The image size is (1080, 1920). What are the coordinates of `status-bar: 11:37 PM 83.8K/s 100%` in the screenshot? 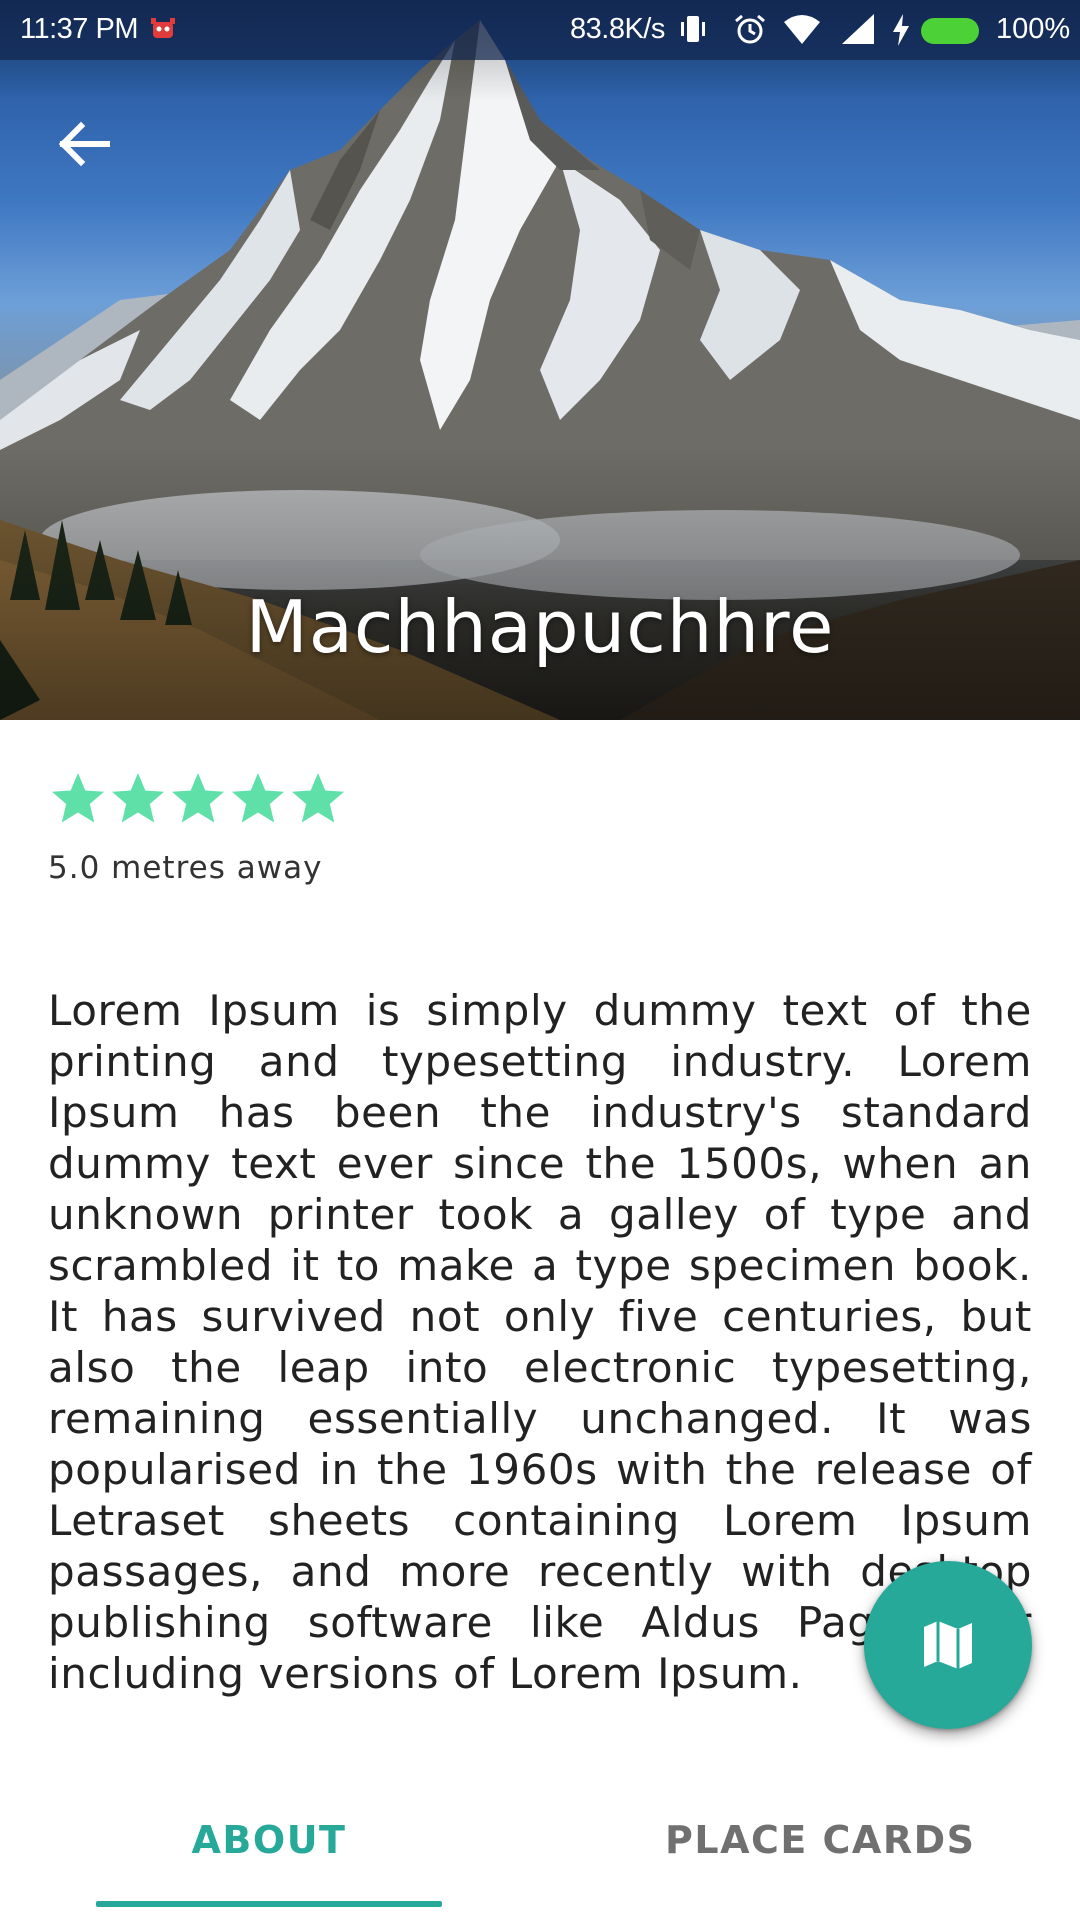 It's located at (540, 30).